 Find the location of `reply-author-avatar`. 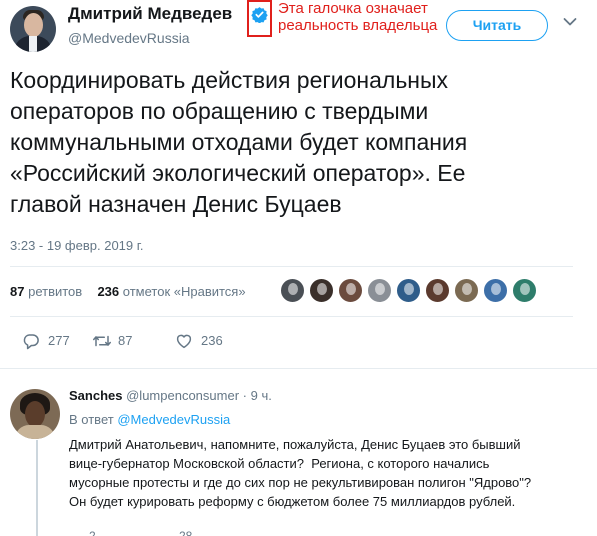

reply-author-avatar is located at coordinates (35, 414).